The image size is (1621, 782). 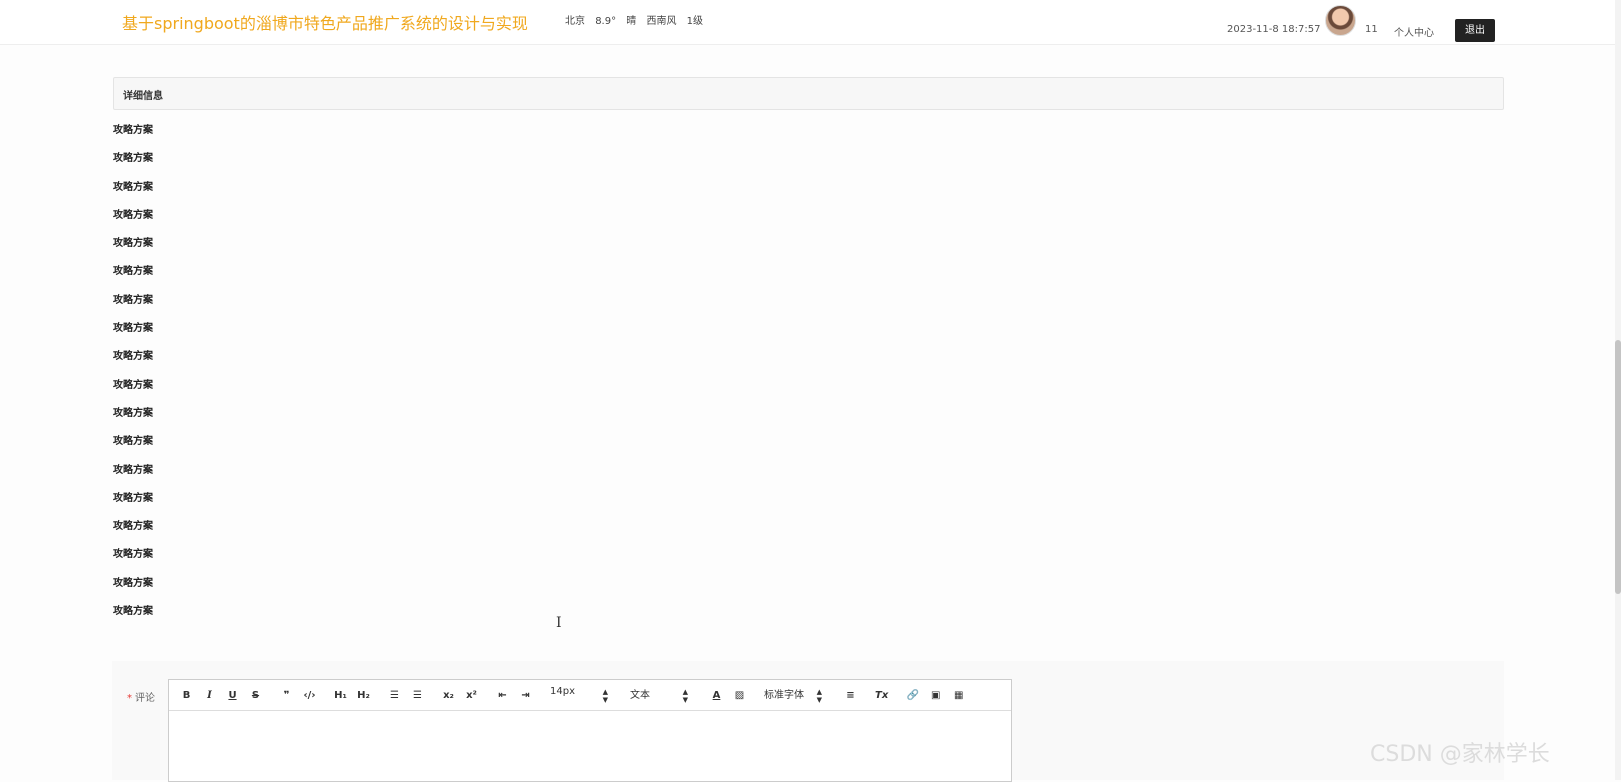 I want to click on clear-format-button: Tx, so click(x=881, y=695).